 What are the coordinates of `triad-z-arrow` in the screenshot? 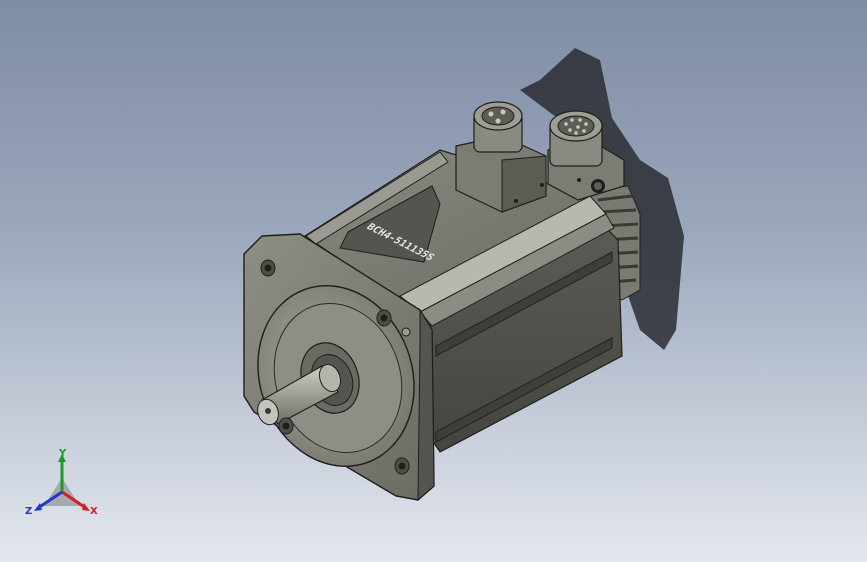 It's located at (38, 507).